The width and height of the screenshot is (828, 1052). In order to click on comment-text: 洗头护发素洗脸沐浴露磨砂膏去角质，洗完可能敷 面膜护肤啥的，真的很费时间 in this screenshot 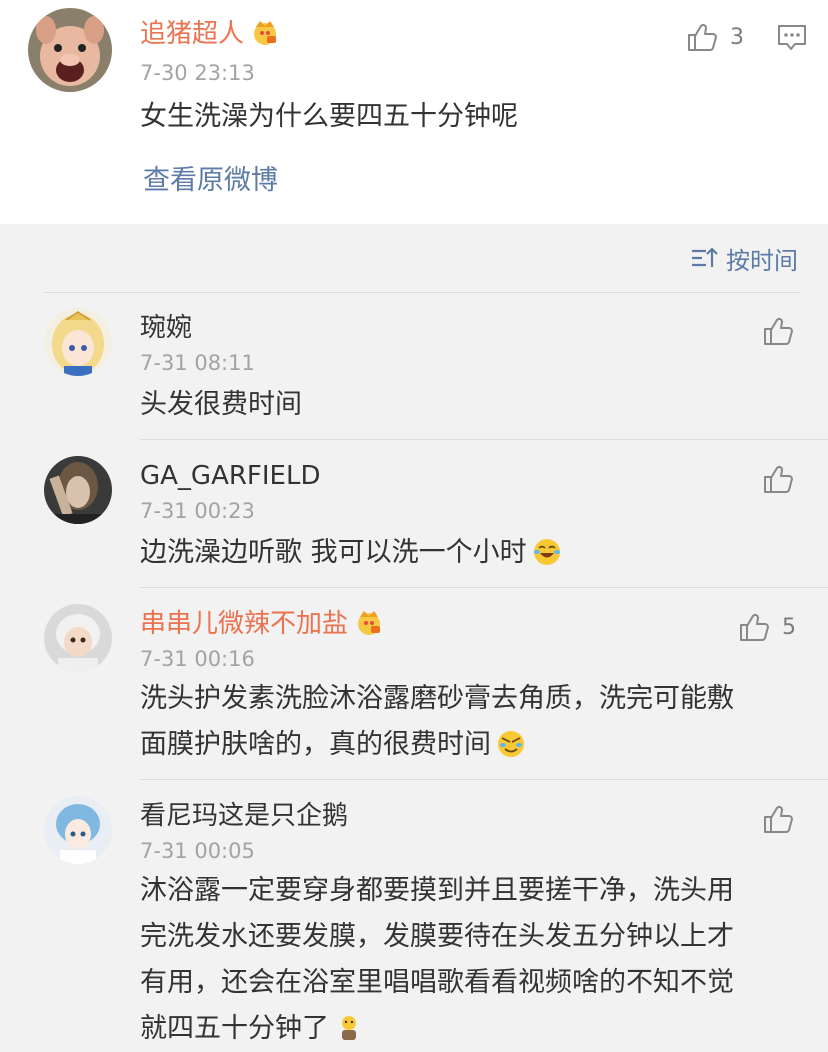, I will do `click(437, 721)`.